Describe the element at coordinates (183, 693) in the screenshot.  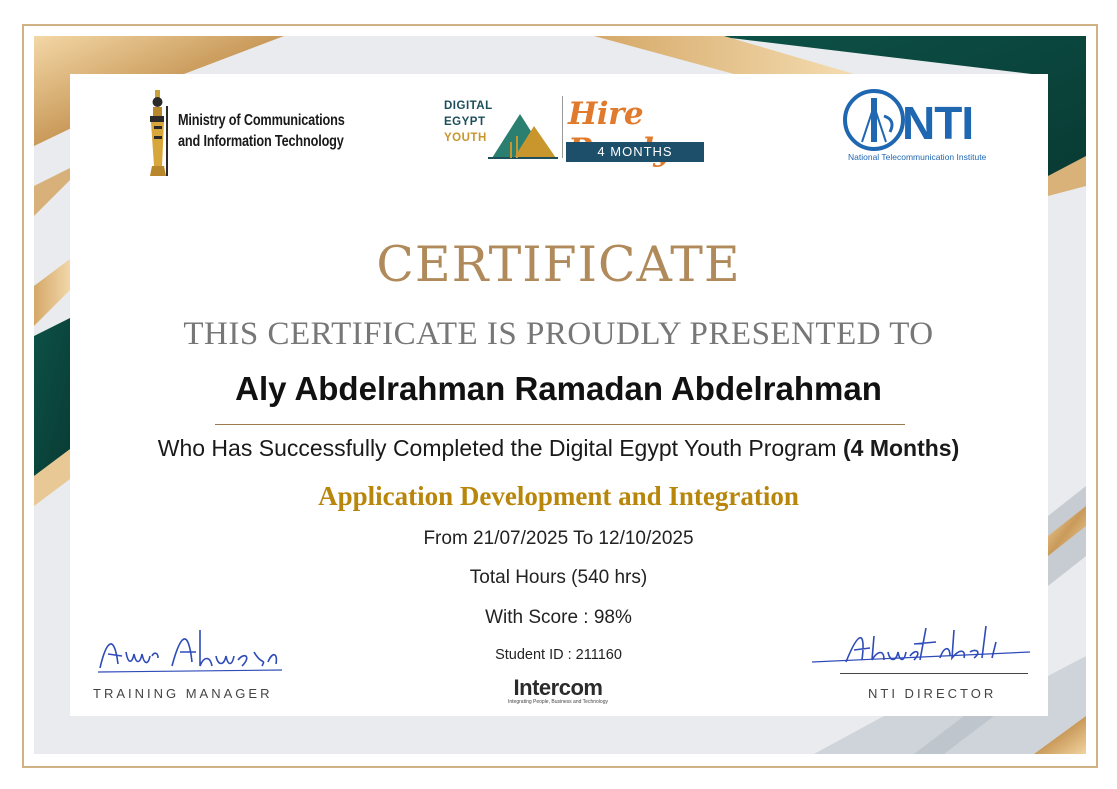
I see `training-manager-label: TRAINING MANAGER` at that location.